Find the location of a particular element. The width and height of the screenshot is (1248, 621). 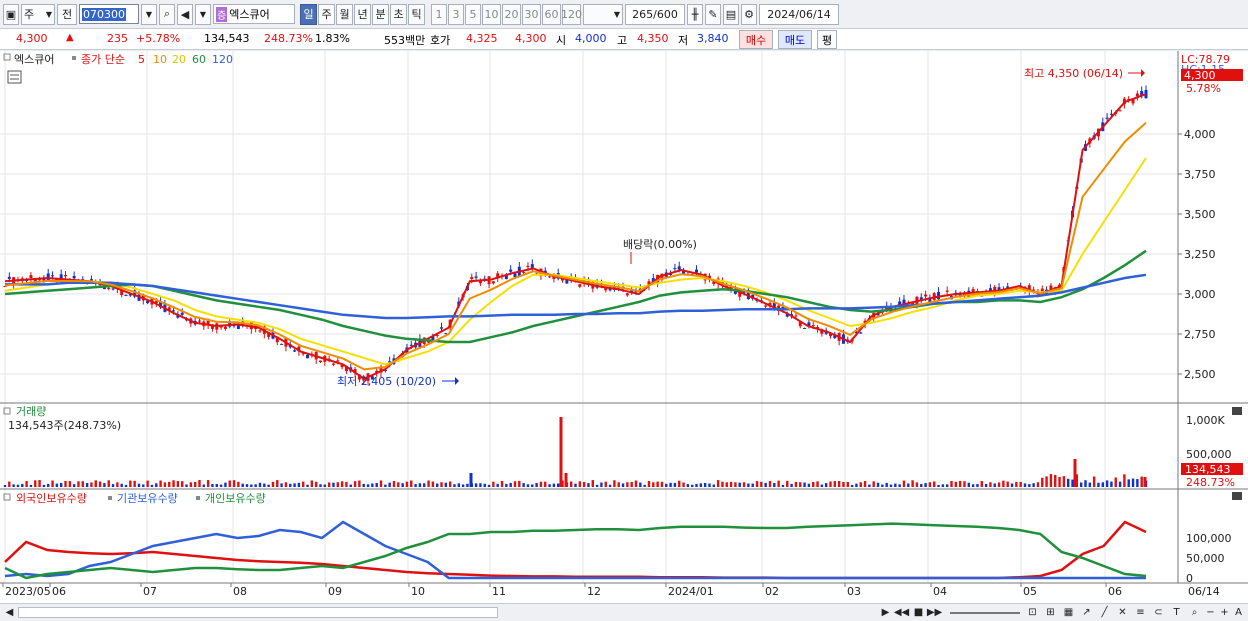

legend-individual: 개인보유수량 is located at coordinates (235, 498).